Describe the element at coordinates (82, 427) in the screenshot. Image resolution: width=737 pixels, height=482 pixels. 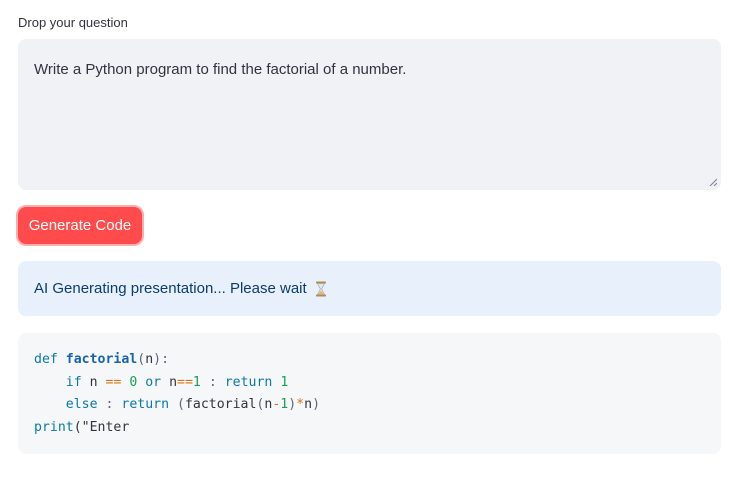
I see `code-line-4: print("Enter` at that location.